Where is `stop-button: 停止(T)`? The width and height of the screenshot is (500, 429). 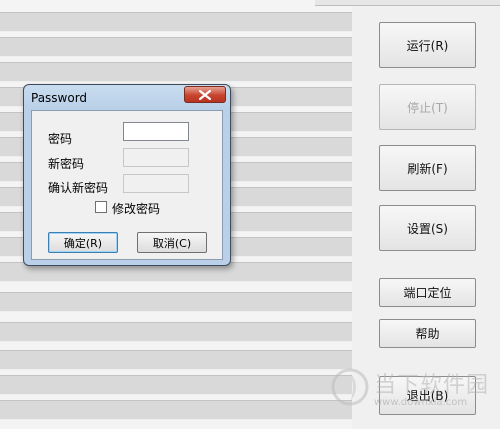
stop-button: 停止(T) is located at coordinates (427, 107).